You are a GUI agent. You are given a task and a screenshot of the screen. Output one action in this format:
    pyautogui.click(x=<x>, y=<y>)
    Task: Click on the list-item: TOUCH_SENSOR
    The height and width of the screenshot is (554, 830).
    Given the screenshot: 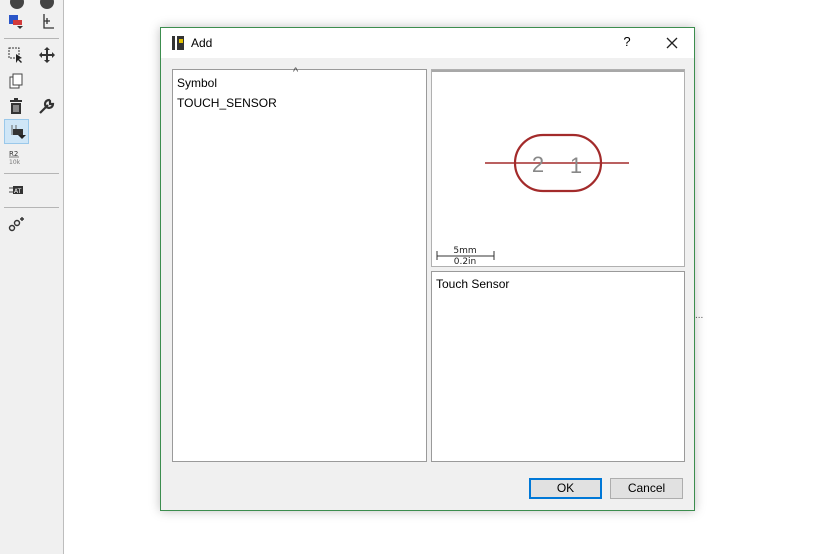 What is the action you would take?
    pyautogui.click(x=227, y=103)
    